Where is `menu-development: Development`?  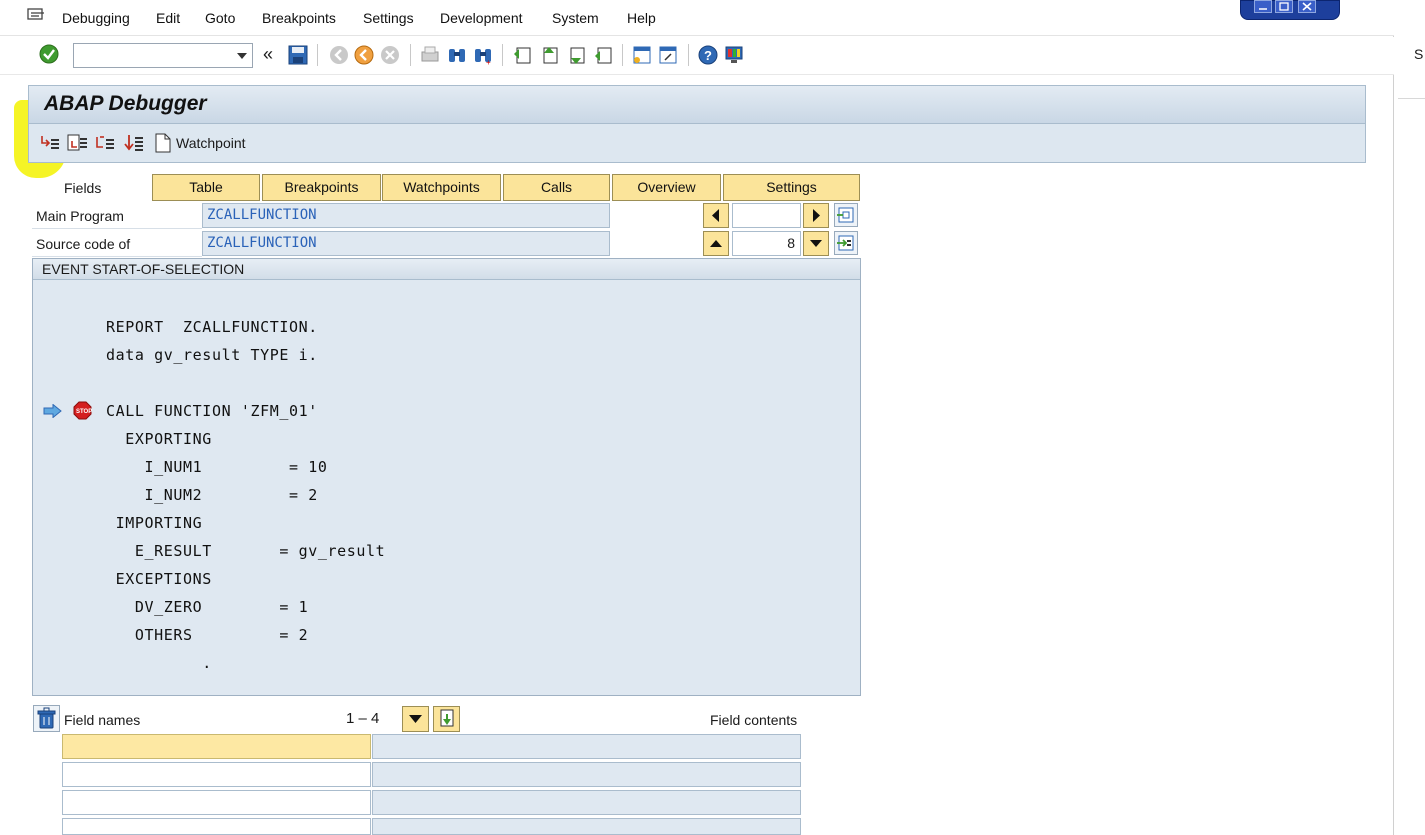
menu-development: Development is located at coordinates (481, 18).